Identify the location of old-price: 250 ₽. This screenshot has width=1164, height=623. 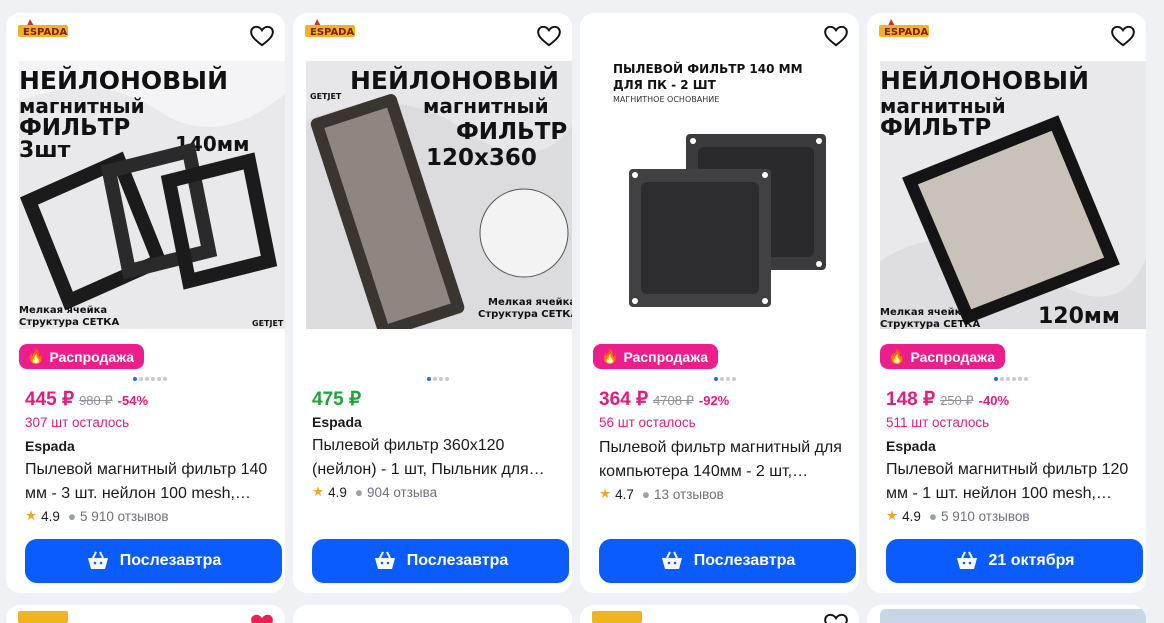
(957, 400).